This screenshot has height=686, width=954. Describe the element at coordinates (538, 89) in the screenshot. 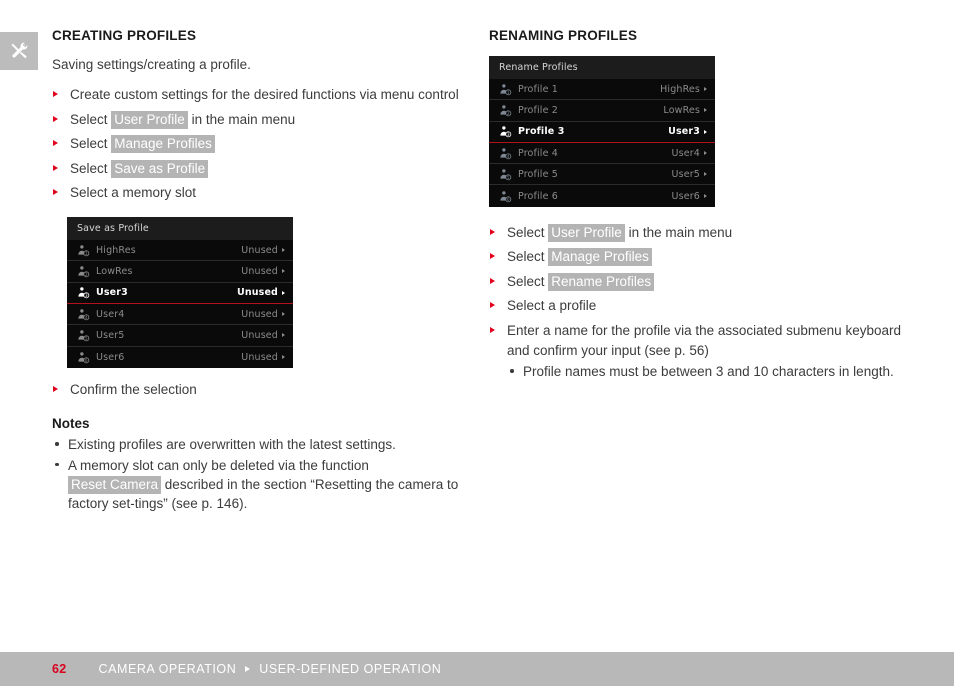

I see `profile-label: Profile 1` at that location.